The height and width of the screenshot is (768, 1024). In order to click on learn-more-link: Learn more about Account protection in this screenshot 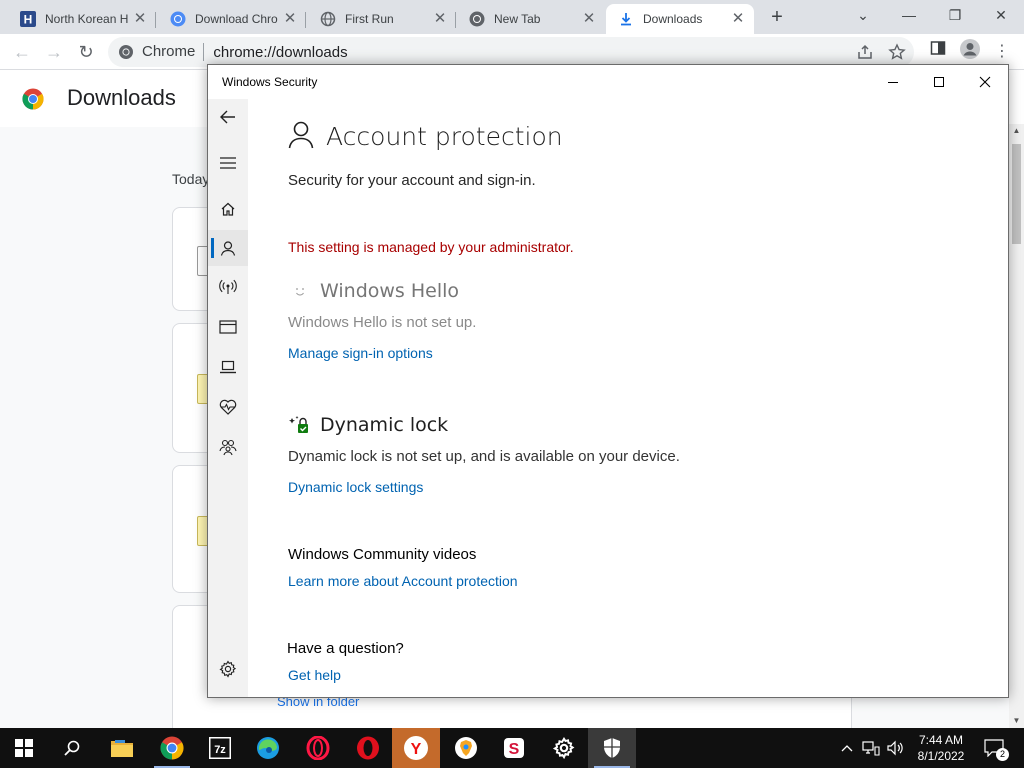, I will do `click(403, 581)`.